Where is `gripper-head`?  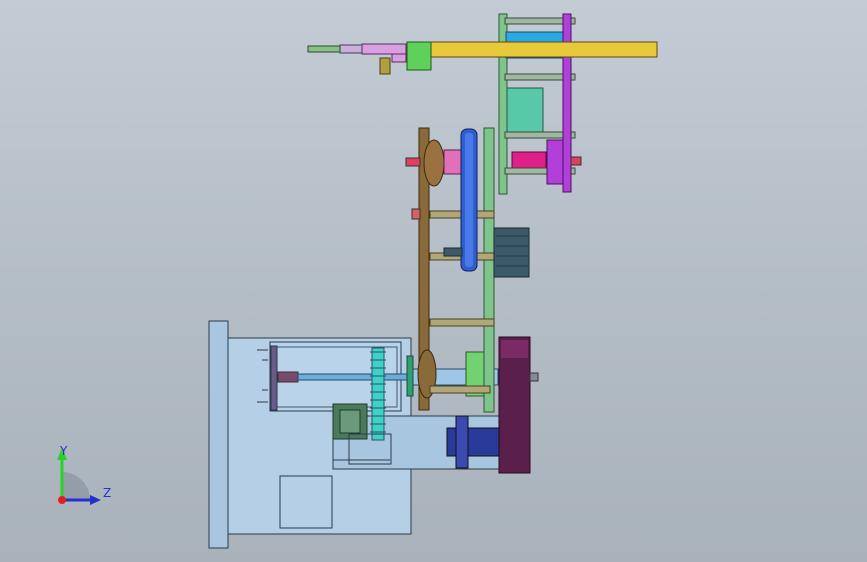
gripper-head is located at coordinates (369, 58).